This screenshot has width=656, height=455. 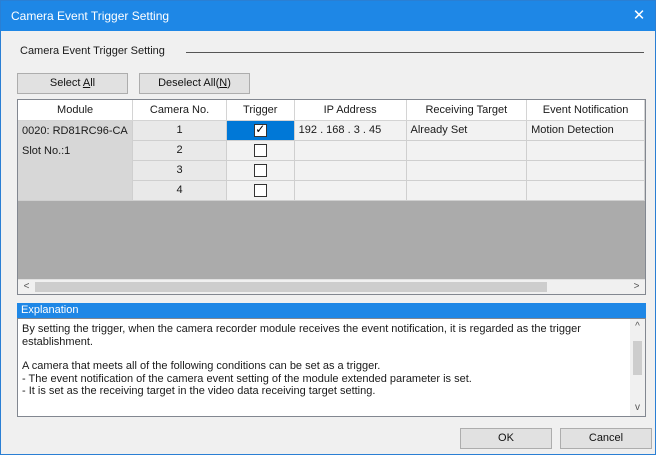 I want to click on explanation-header: Explanation, so click(x=331, y=310).